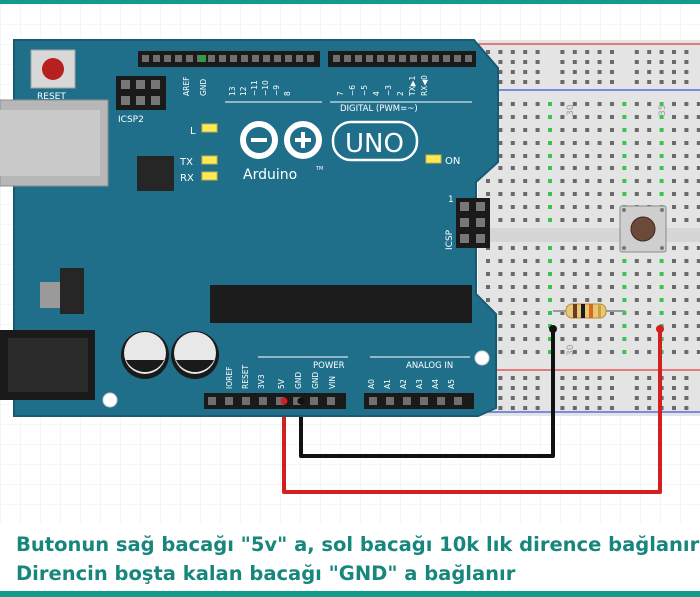 This screenshot has width=700, height=597. What do you see at coordinates (341, 304) in the screenshot?
I see `atmega-chip` at bounding box center [341, 304].